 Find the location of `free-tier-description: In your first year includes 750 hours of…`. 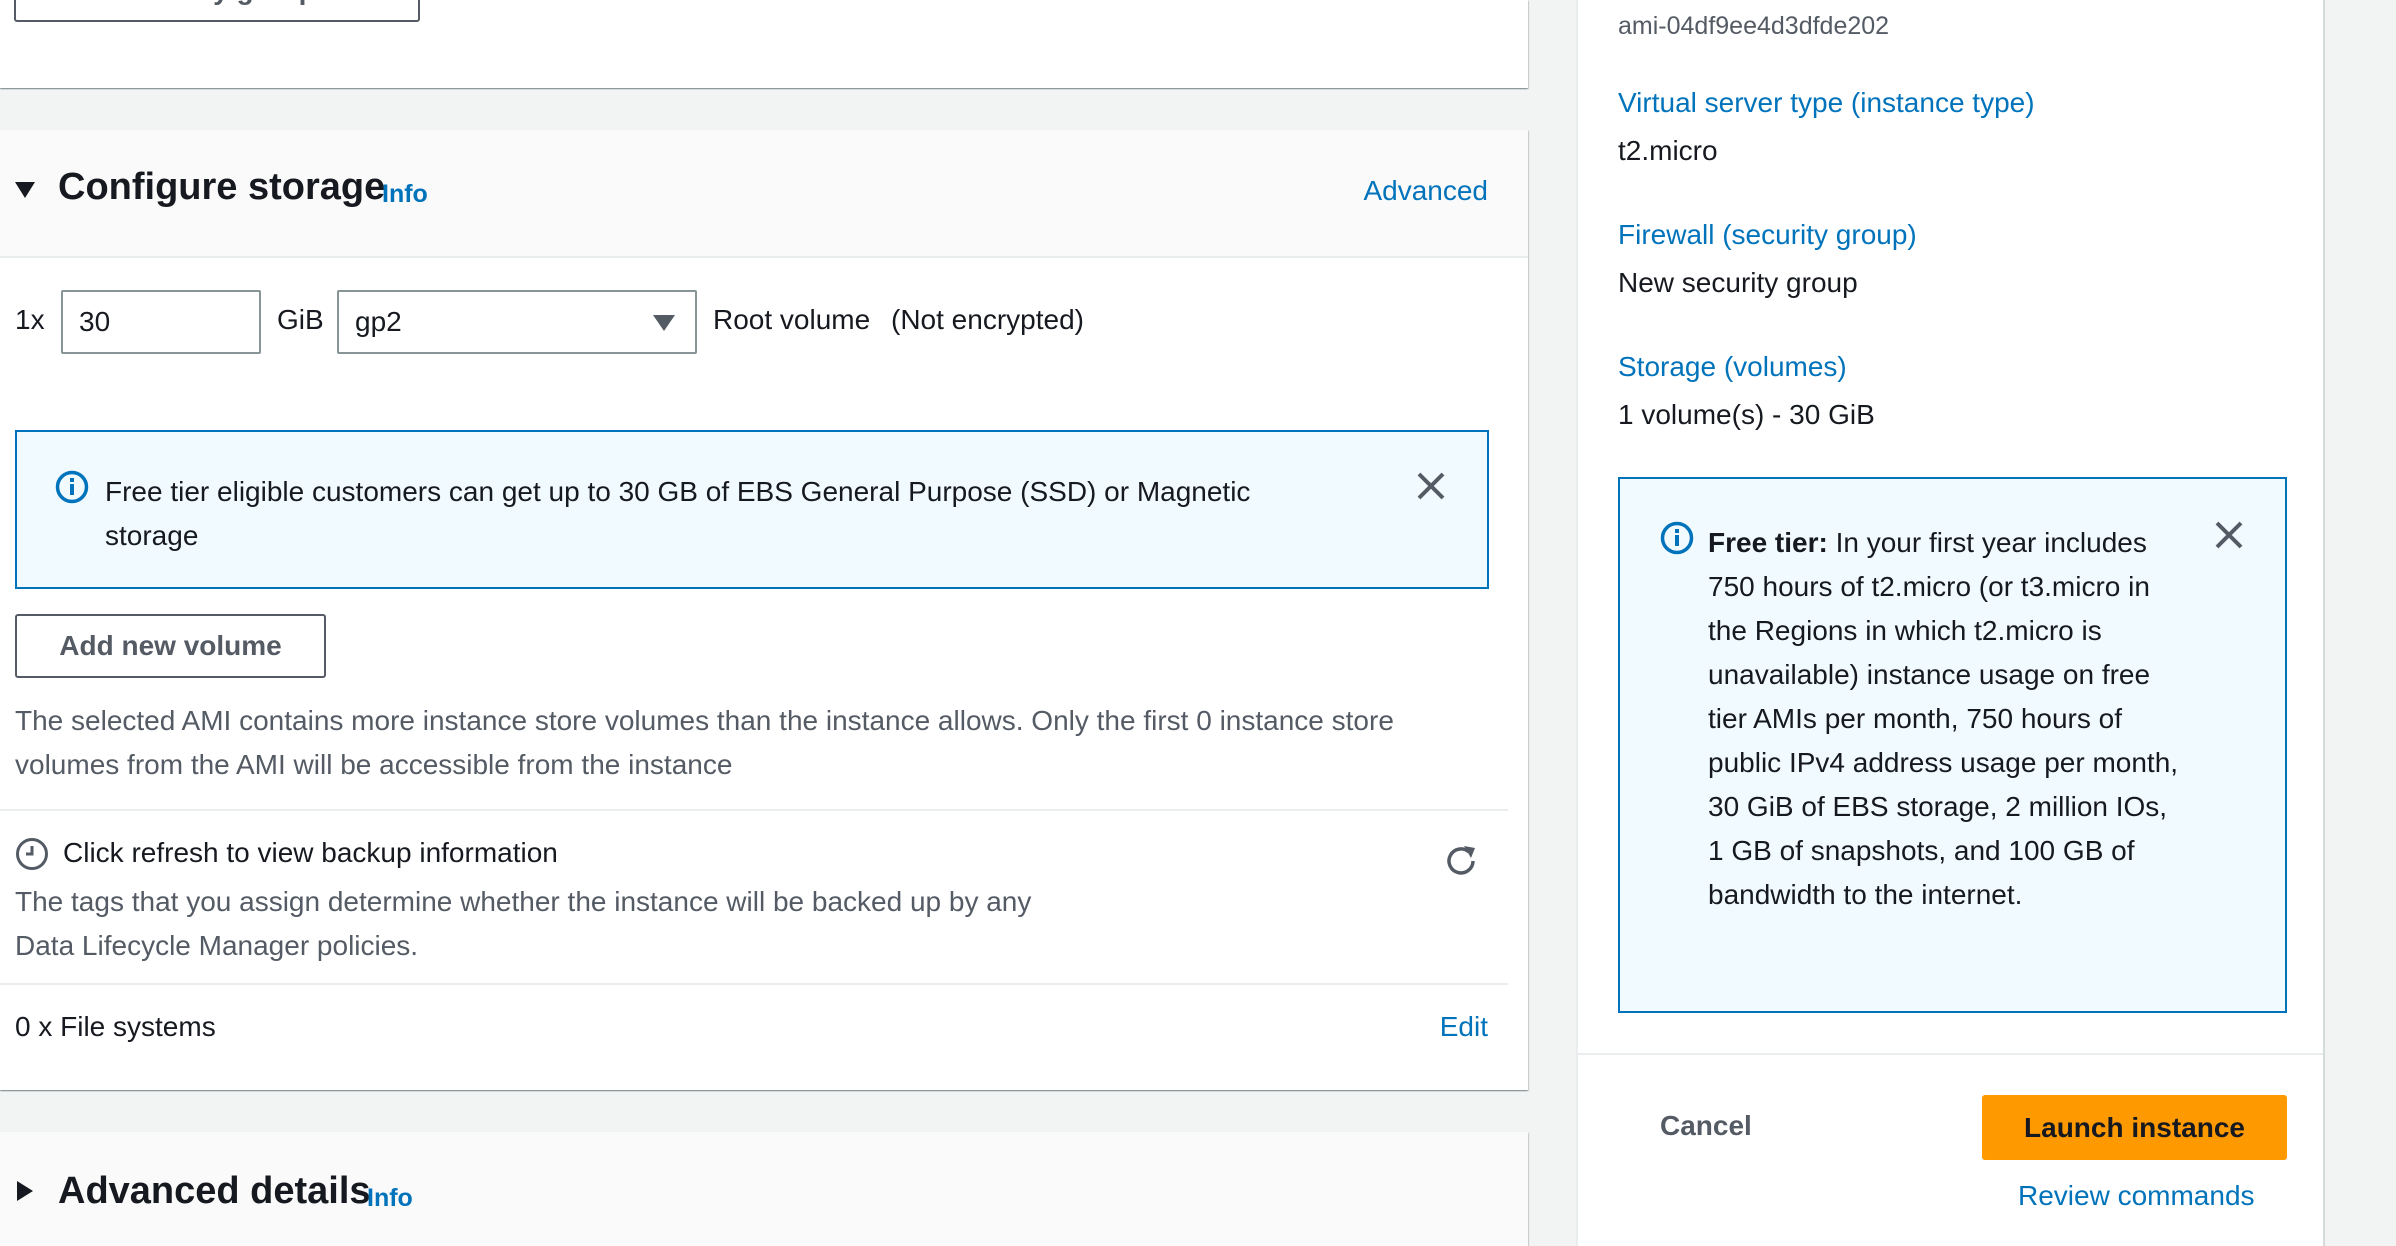

free-tier-description: In your first year includes 750 hours of… is located at coordinates (1943, 718).